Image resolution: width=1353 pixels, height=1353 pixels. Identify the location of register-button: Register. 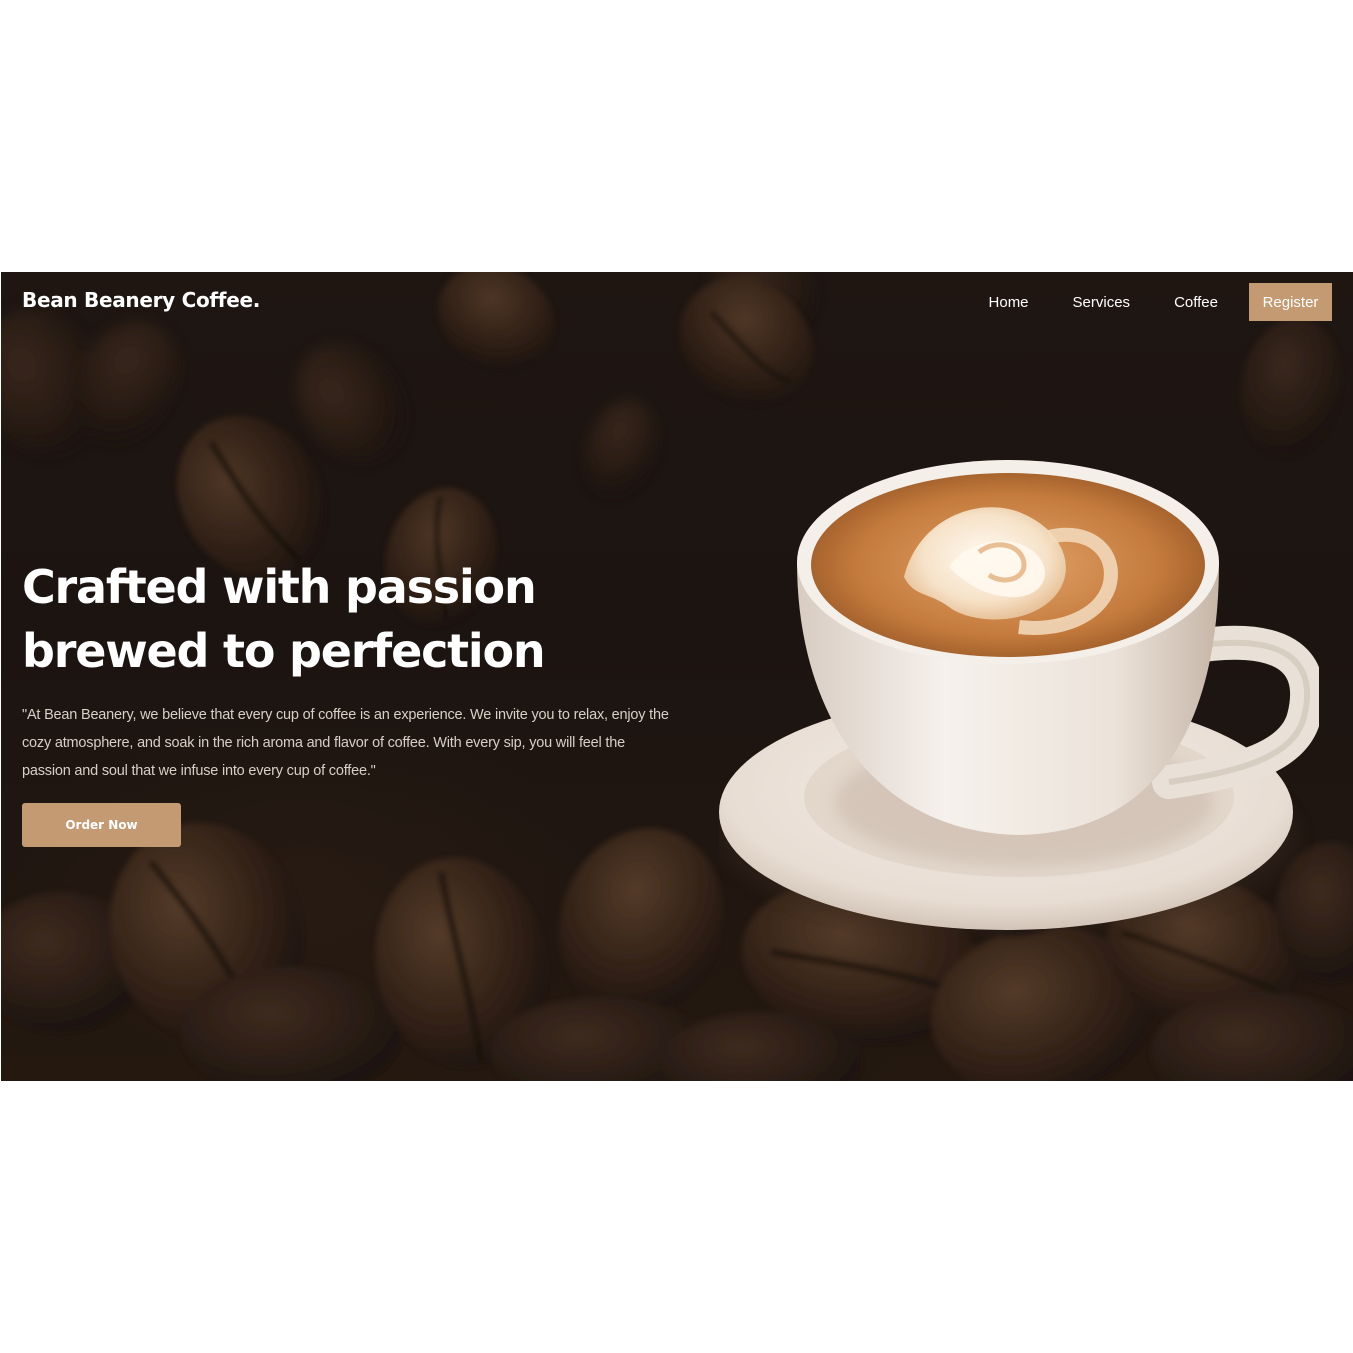
(1290, 302).